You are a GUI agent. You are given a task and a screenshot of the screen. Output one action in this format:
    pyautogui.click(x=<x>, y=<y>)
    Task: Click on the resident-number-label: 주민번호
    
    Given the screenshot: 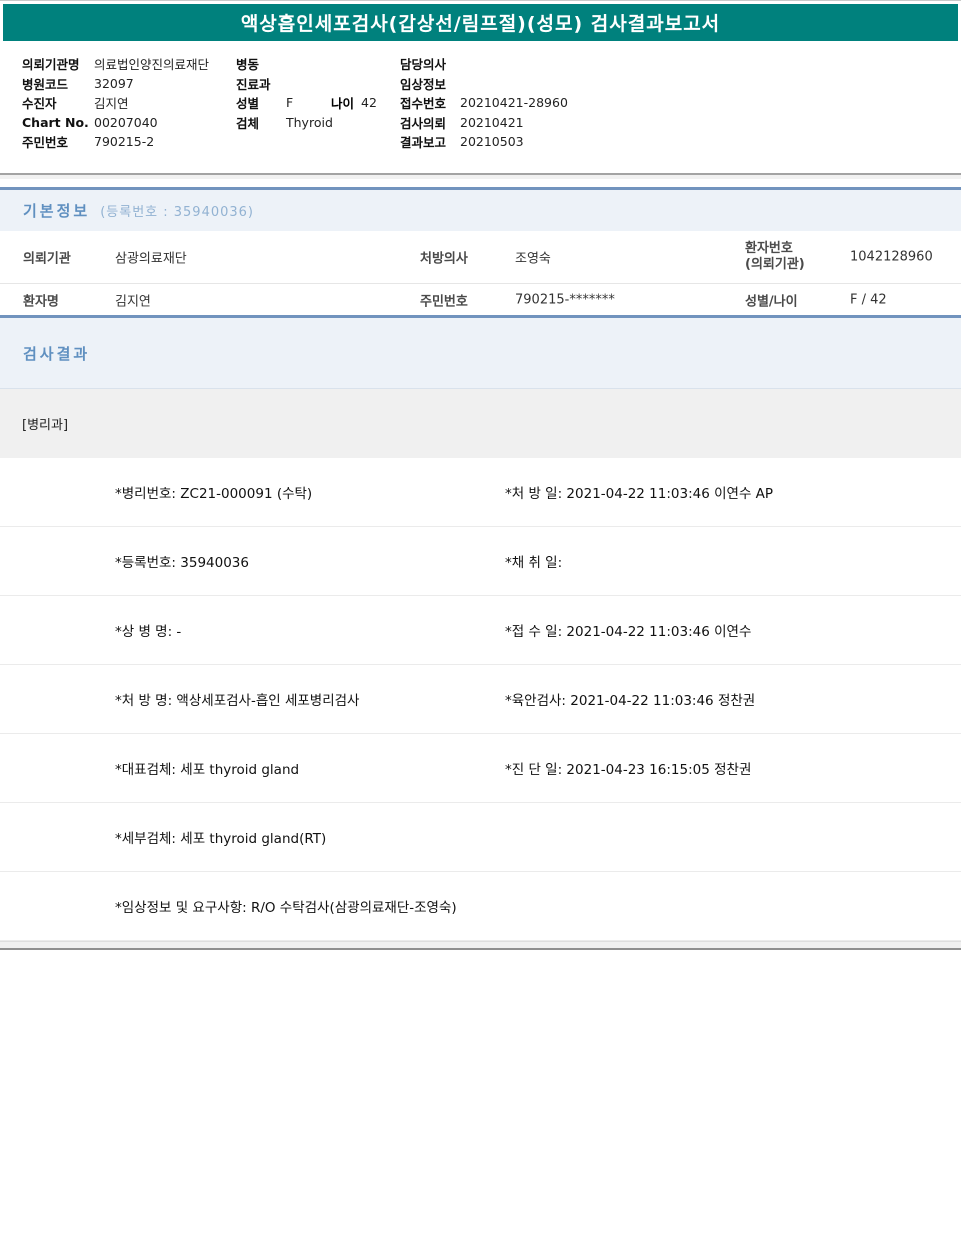 What is the action you would take?
    pyautogui.click(x=444, y=301)
    